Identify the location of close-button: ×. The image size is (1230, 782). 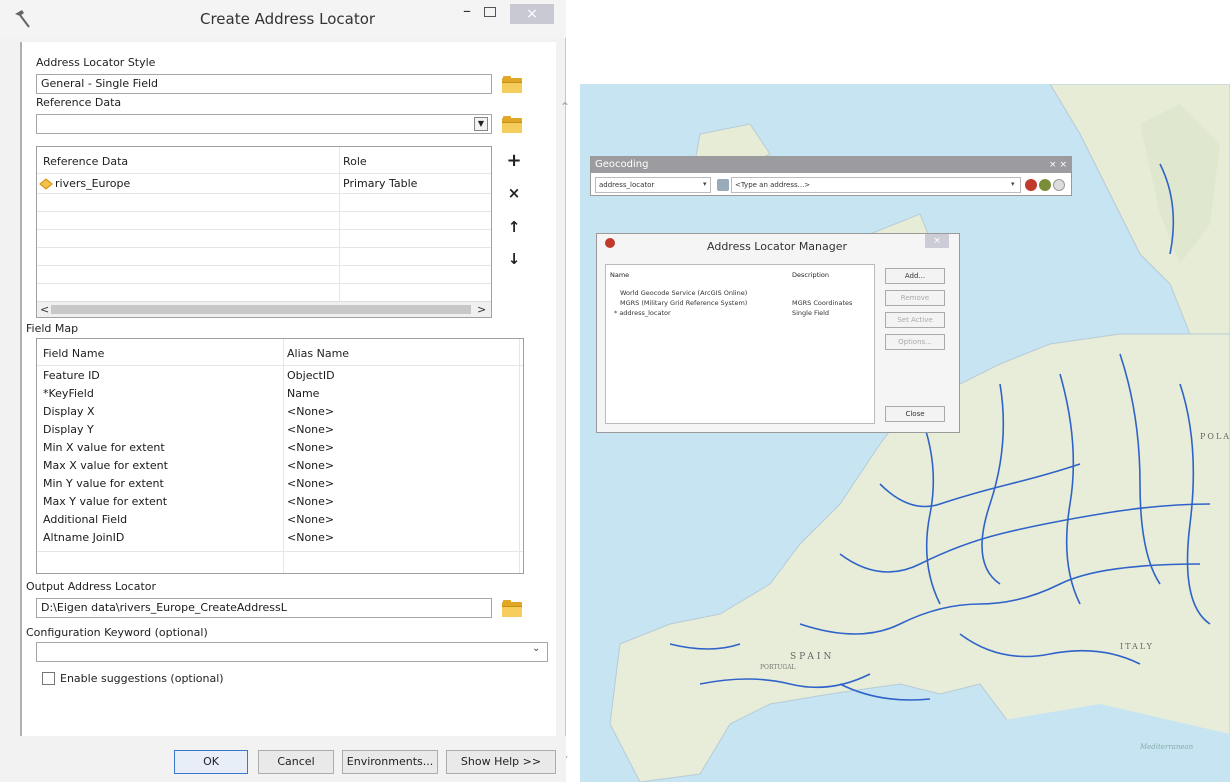
(532, 14).